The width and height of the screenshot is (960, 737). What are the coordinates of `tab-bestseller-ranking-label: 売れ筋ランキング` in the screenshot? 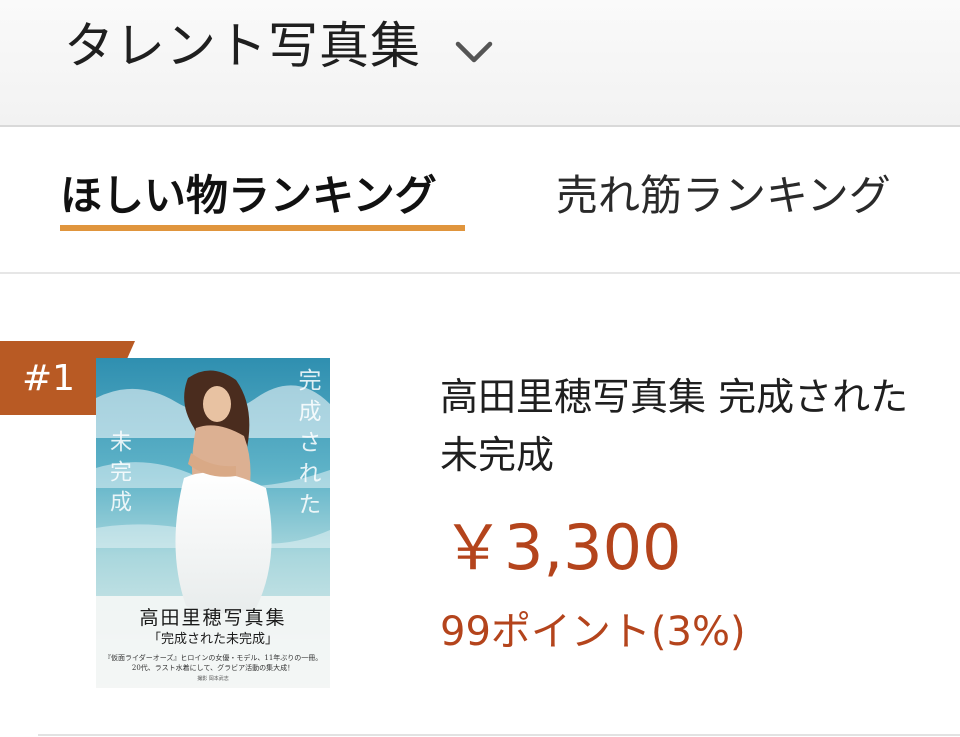 It's located at (723, 195).